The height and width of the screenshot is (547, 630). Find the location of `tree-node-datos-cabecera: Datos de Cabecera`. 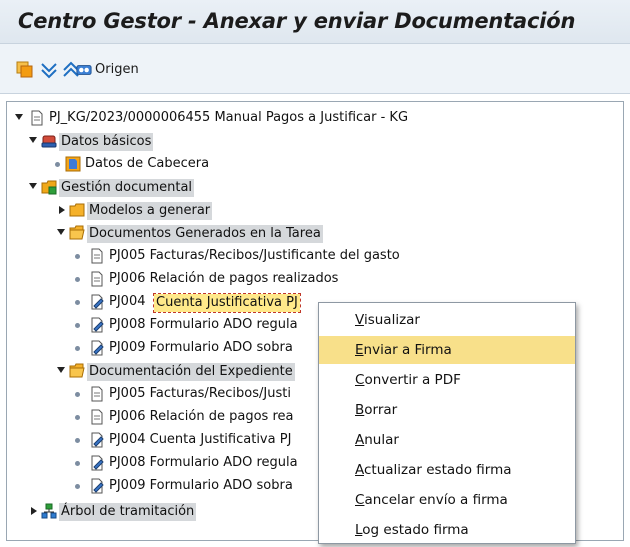

tree-node-datos-cabecera: Datos de Cabecera is located at coordinates (313, 164).